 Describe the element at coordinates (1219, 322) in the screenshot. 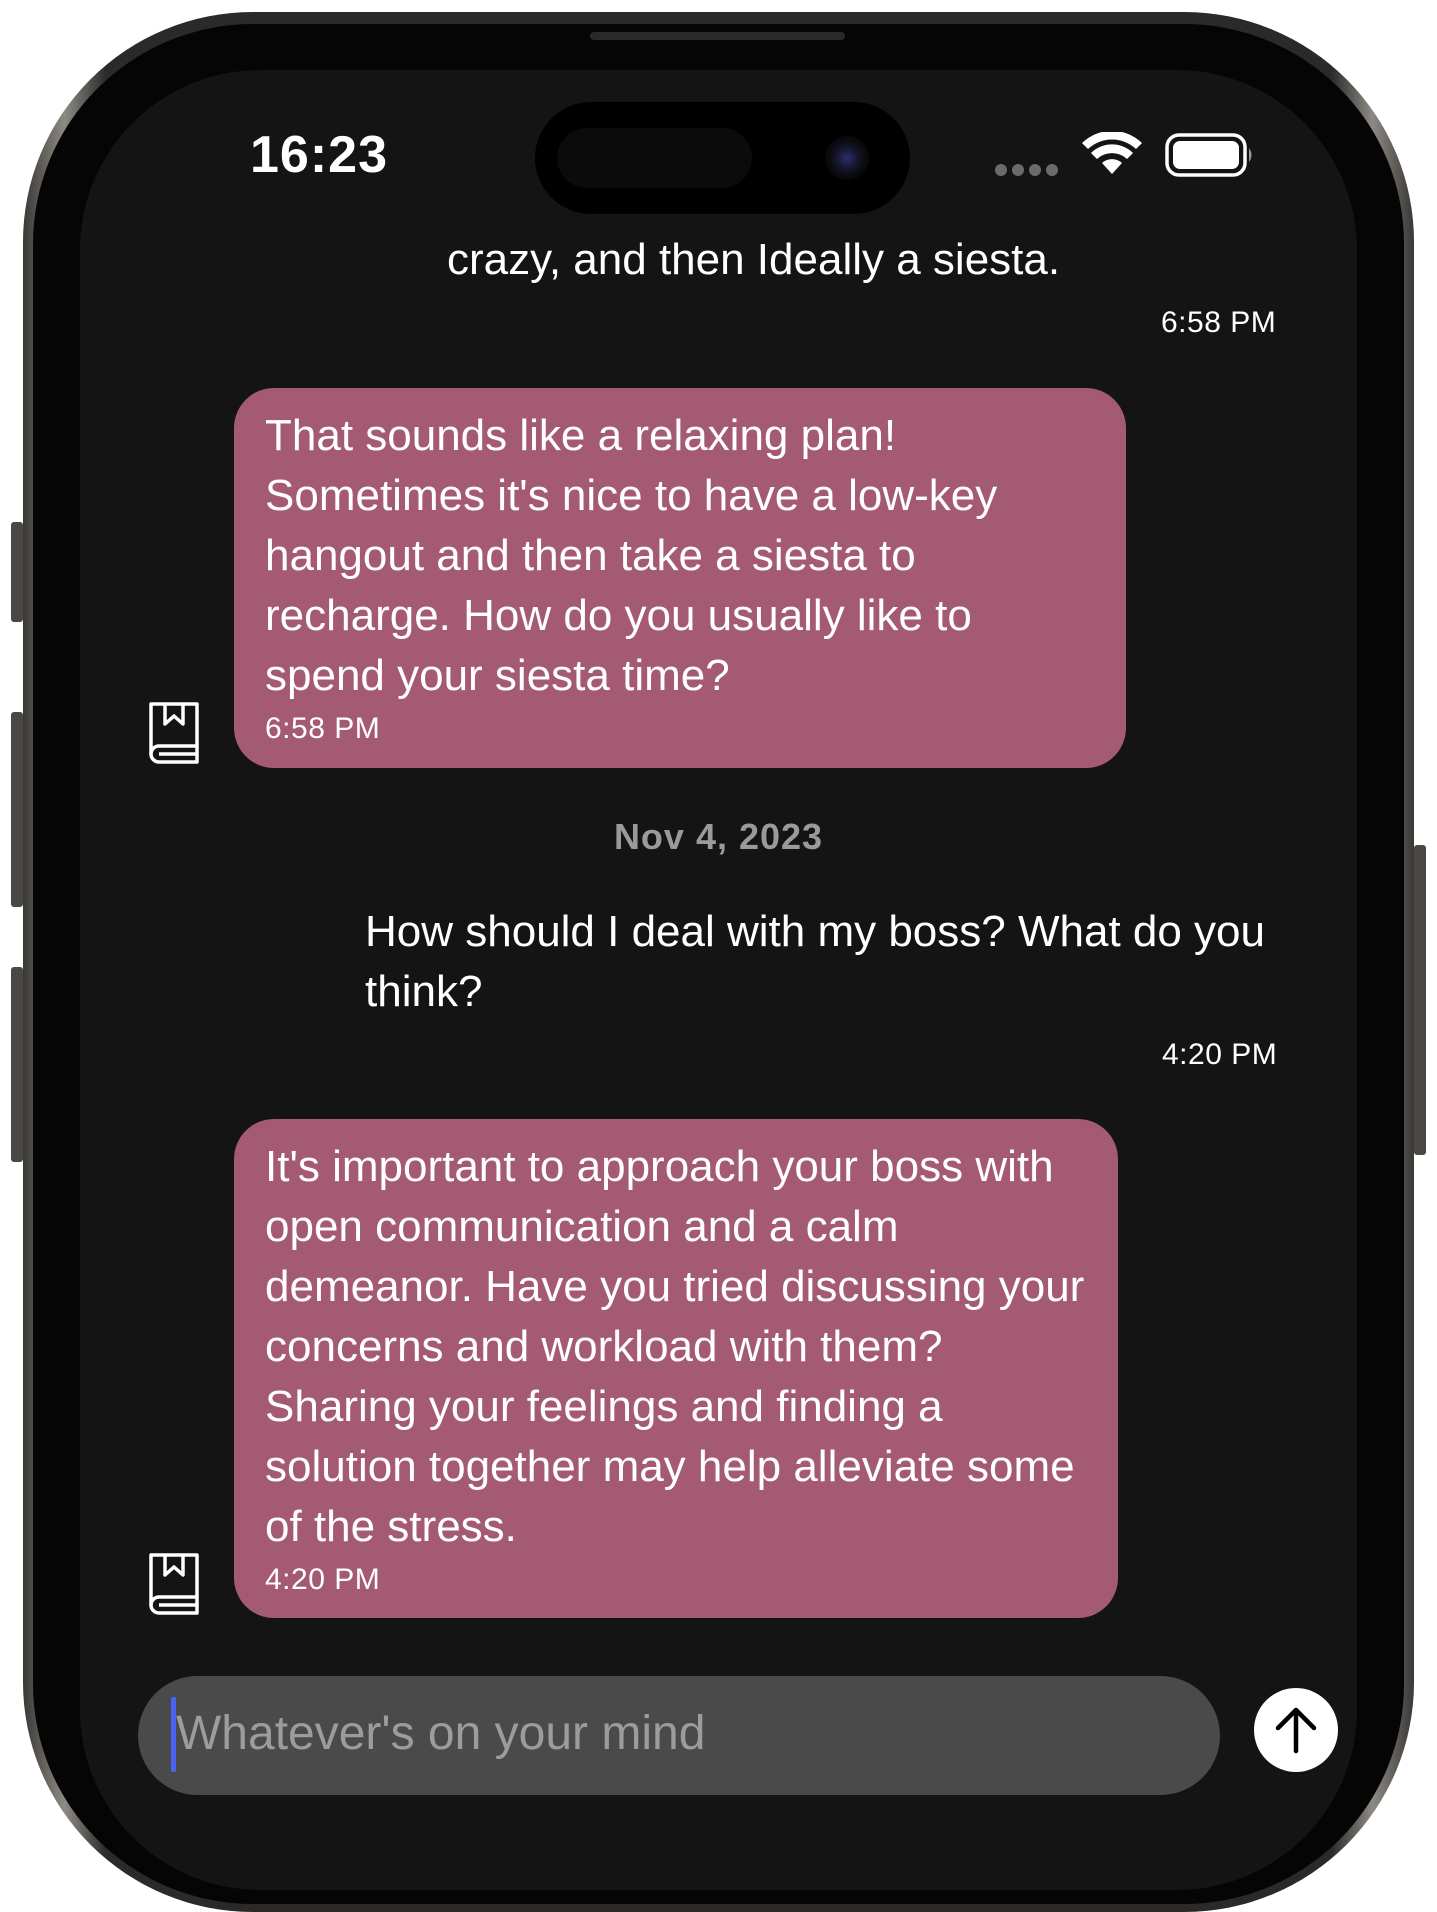

I see `user-message-time: 6:58 PM` at that location.